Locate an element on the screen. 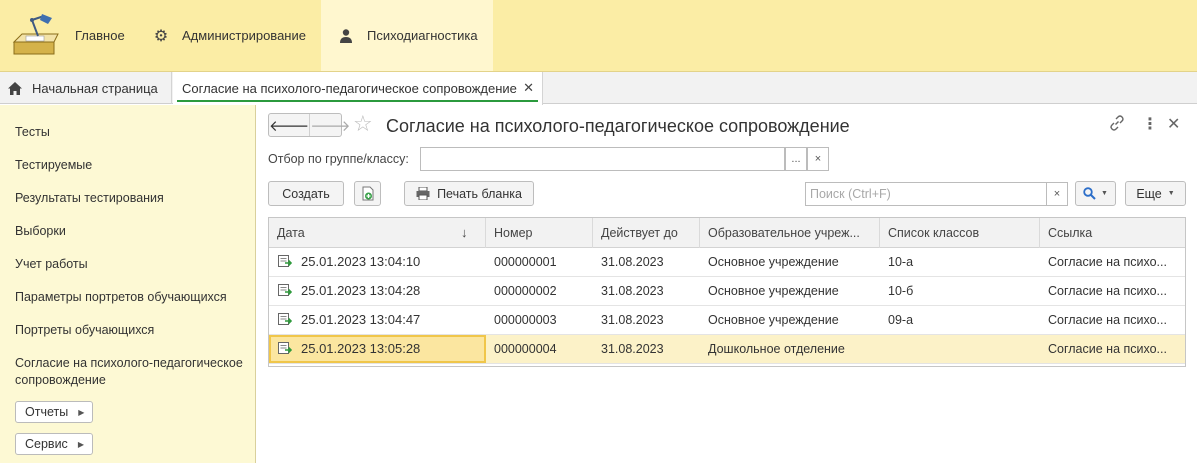  sidebar-item-tests: Тесты is located at coordinates (134, 132).